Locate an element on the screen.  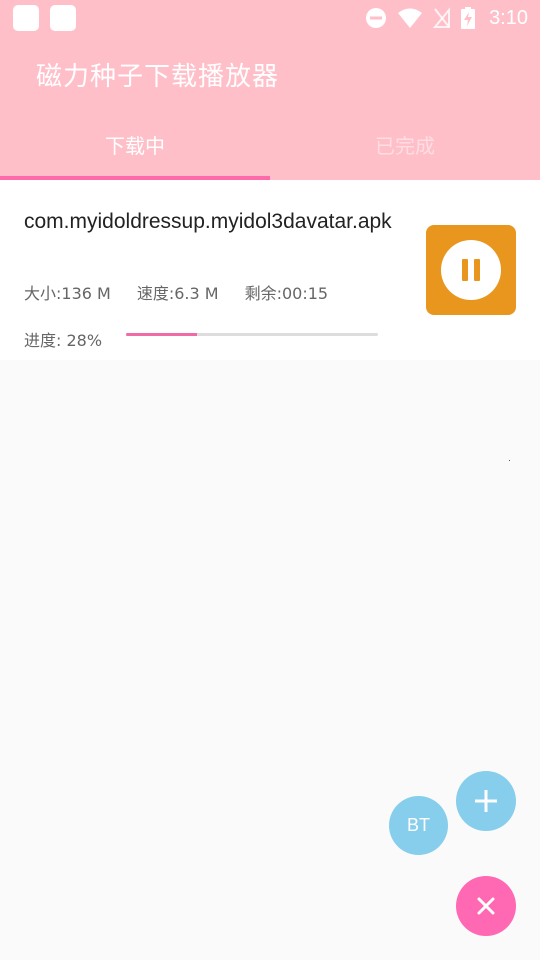
file-size: 大小:136 M is located at coordinates (67, 293).